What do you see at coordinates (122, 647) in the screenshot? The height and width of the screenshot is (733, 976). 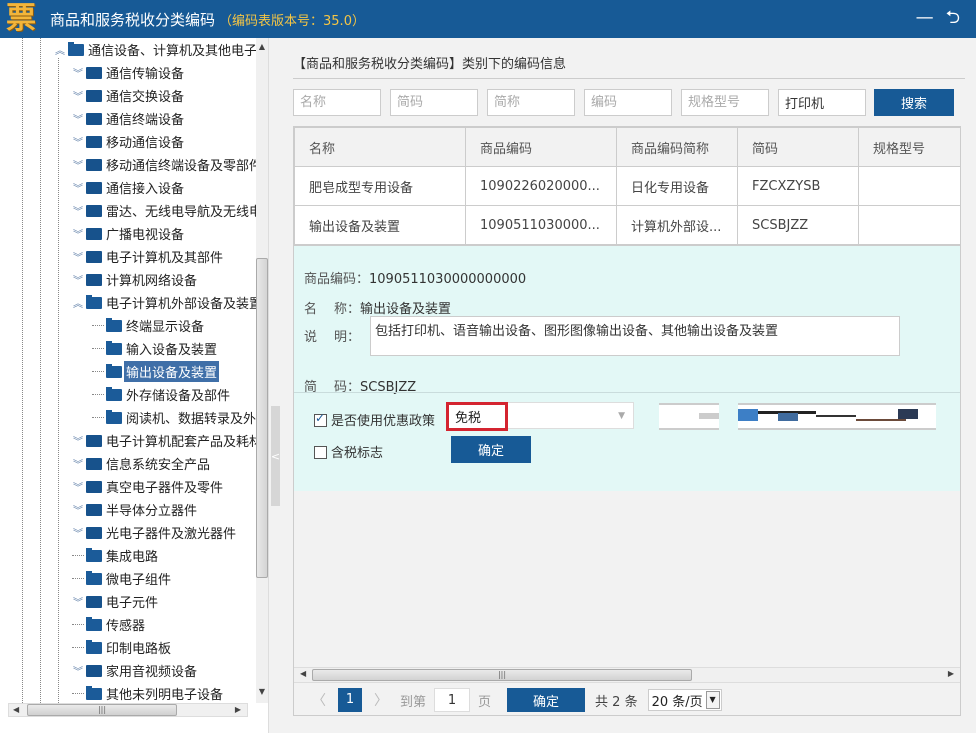 I see `tree-node: 印制电路板` at bounding box center [122, 647].